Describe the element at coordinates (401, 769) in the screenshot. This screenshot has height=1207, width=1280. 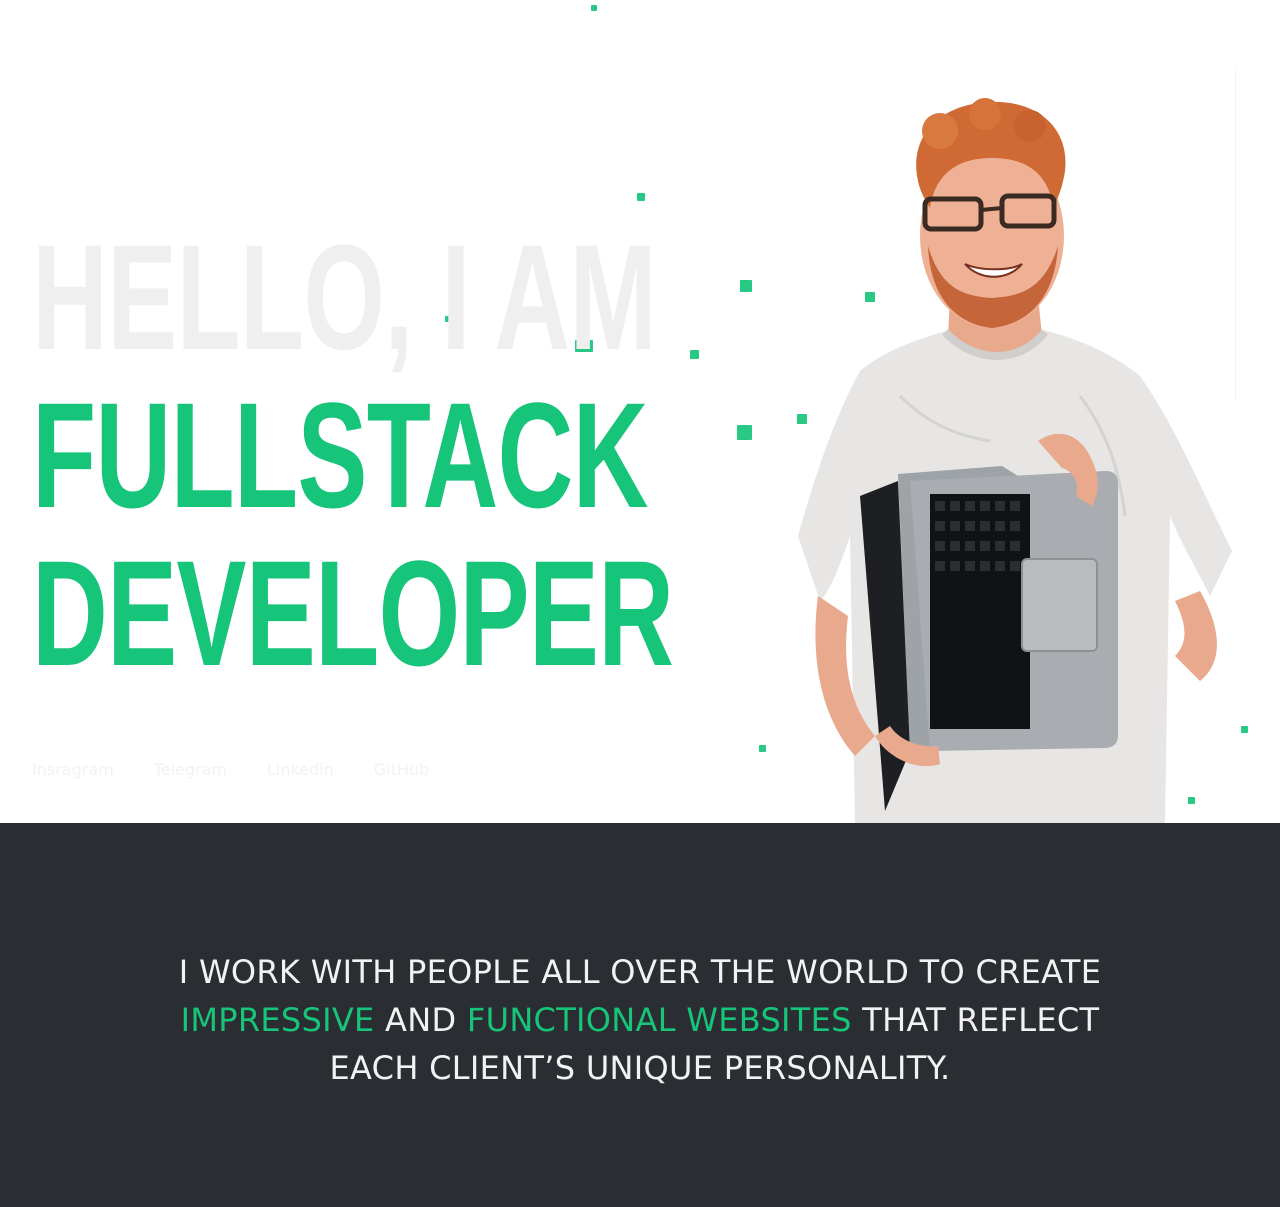
I see `social-link-github: GitHub` at that location.